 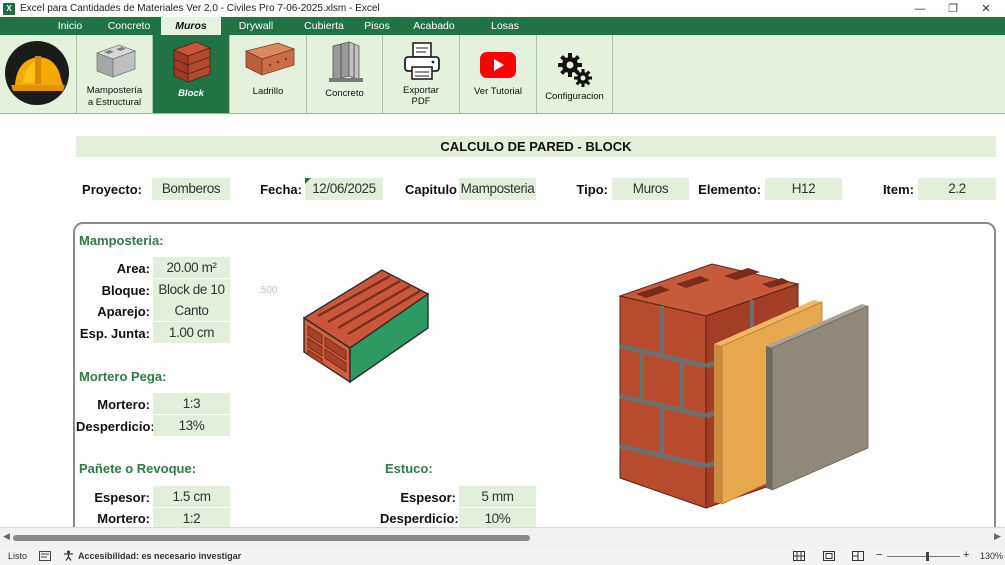 What do you see at coordinates (422, 61) in the screenshot?
I see `printer-icon` at bounding box center [422, 61].